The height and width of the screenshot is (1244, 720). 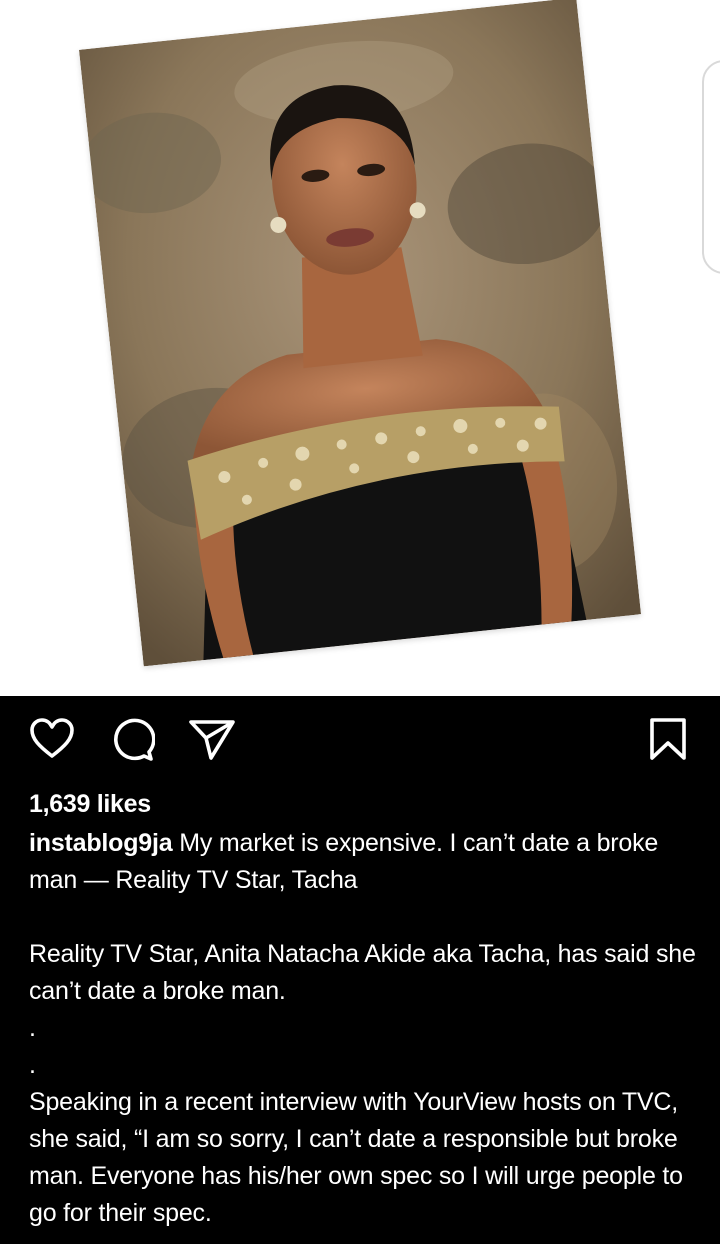 I want to click on bookmark-icon, so click(x=668, y=739).